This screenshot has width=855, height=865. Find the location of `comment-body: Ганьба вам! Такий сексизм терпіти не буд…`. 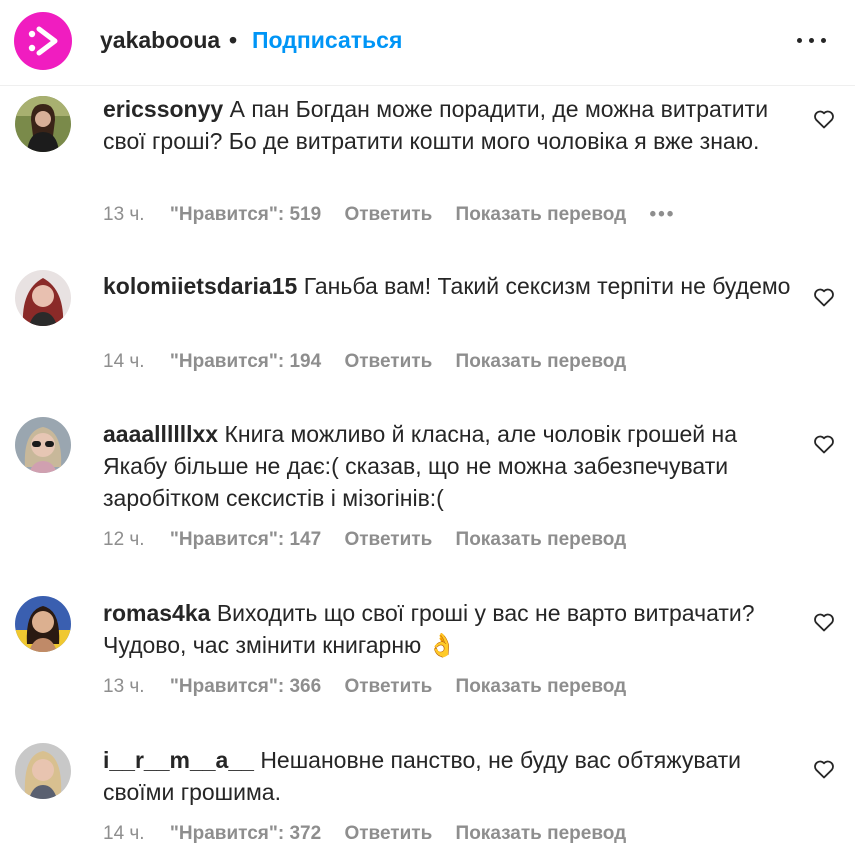

comment-body: Ганьба вам! Такий сексизм терпіти не буд… is located at coordinates (547, 286).